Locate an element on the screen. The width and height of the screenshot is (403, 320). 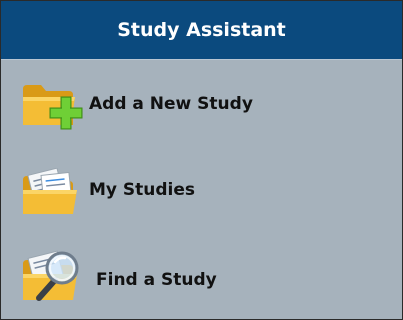
folder-add-icon is located at coordinates (53, 107).